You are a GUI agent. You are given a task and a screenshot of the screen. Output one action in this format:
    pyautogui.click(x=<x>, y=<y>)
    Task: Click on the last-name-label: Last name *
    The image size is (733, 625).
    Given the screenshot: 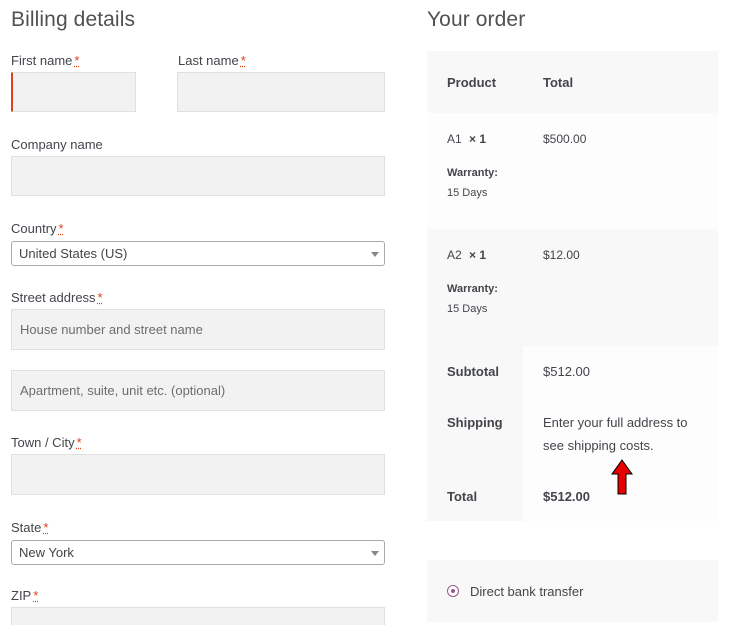 What is the action you would take?
    pyautogui.click(x=212, y=60)
    